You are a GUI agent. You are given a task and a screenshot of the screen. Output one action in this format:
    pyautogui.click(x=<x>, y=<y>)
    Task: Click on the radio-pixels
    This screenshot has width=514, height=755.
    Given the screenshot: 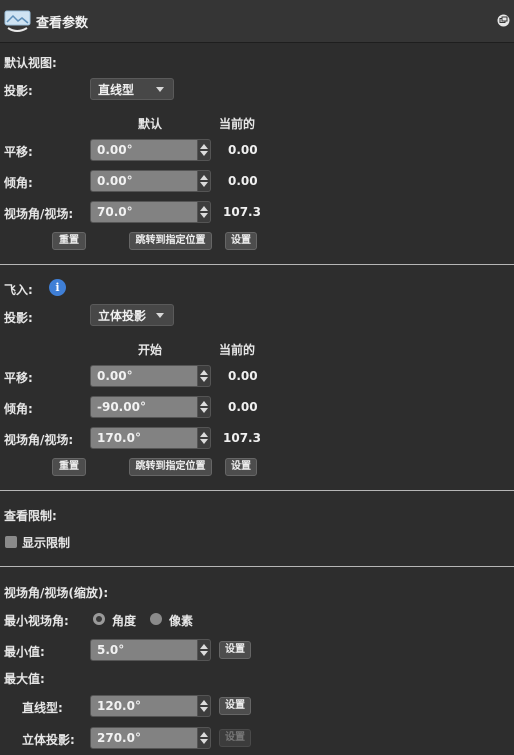 What is the action you would take?
    pyautogui.click(x=156, y=619)
    